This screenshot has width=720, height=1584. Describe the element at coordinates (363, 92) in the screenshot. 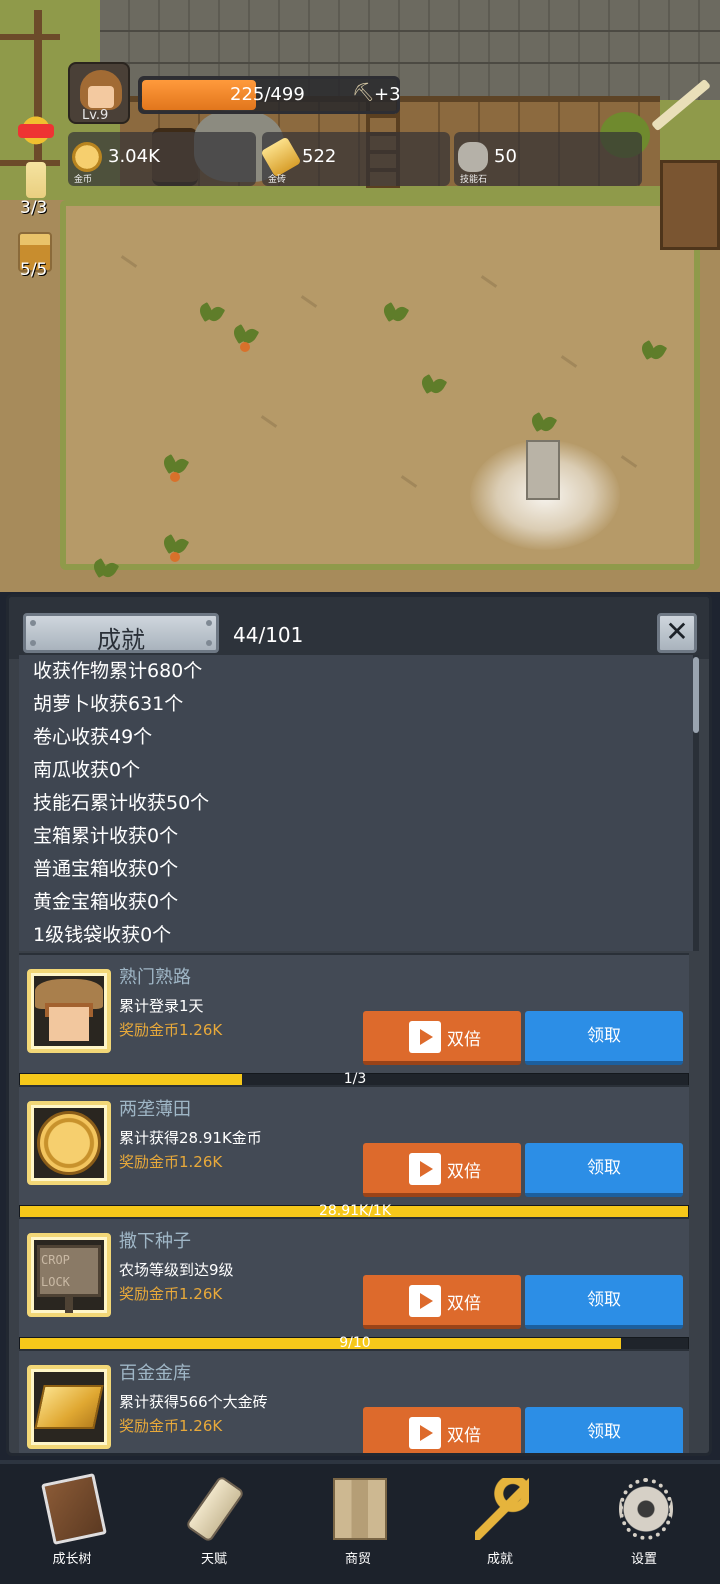

I see `pickaxe-icon: ⛏` at that location.